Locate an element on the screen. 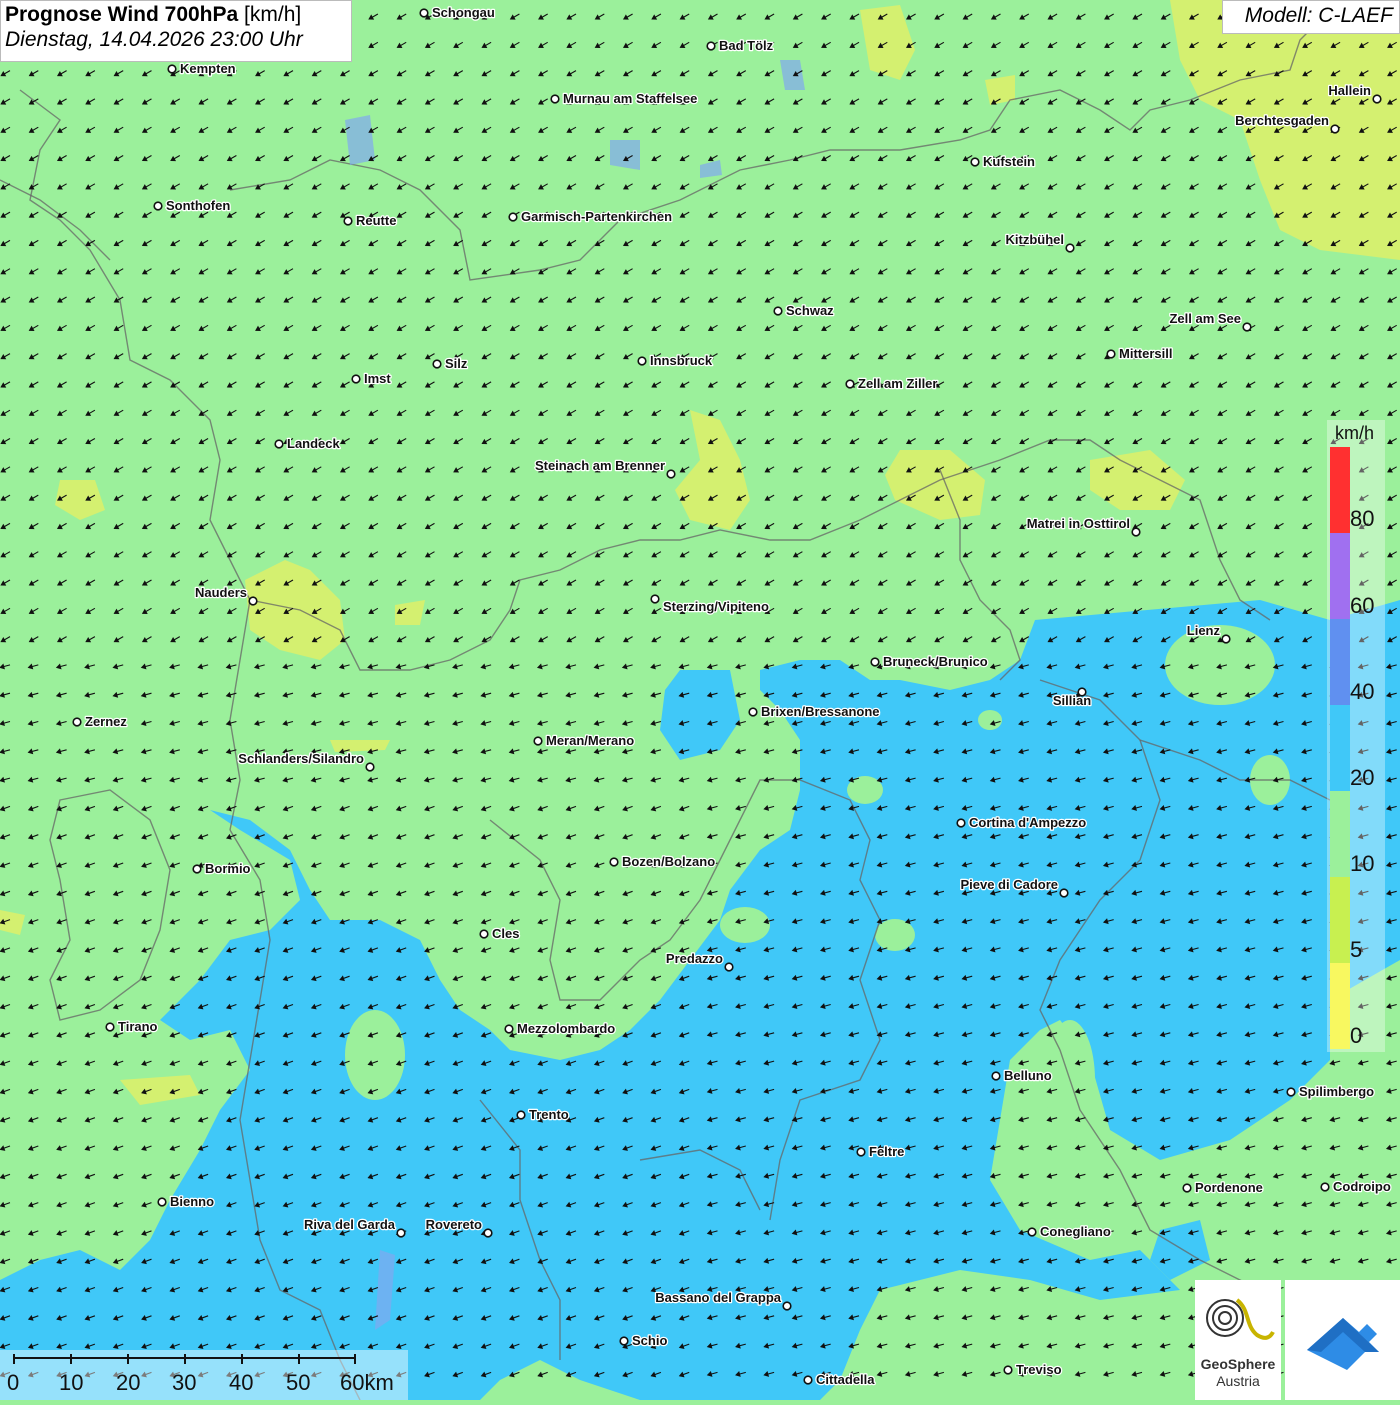 This screenshot has width=1400, height=1405. city-cortina-d-ampezzo: Cortina d'Ampezzo is located at coordinates (1022, 822).